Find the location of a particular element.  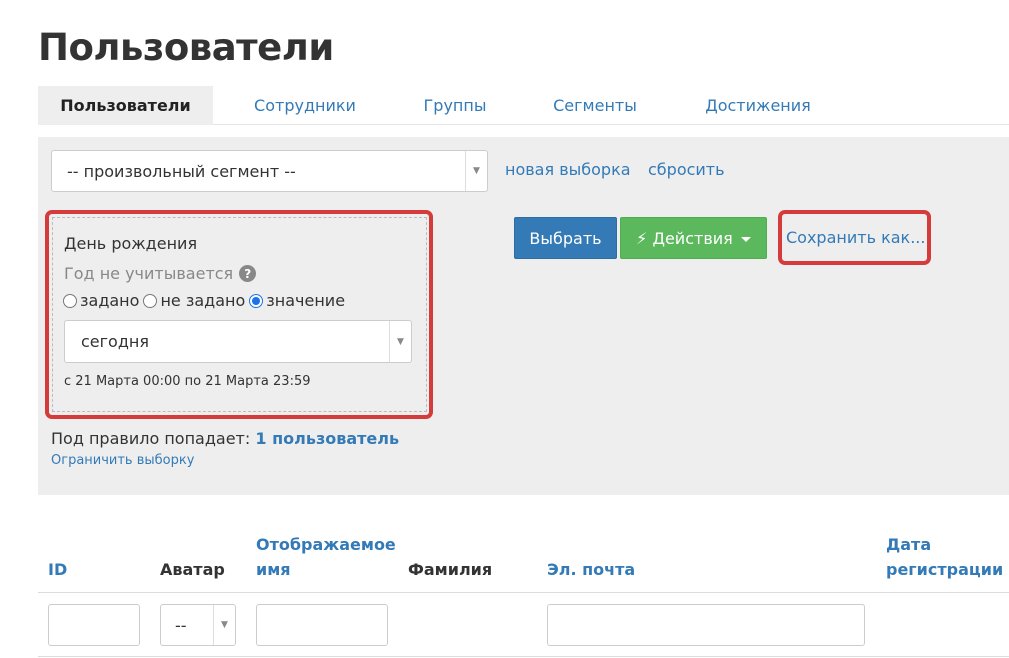

radio-set-label: задано is located at coordinates (110, 300).